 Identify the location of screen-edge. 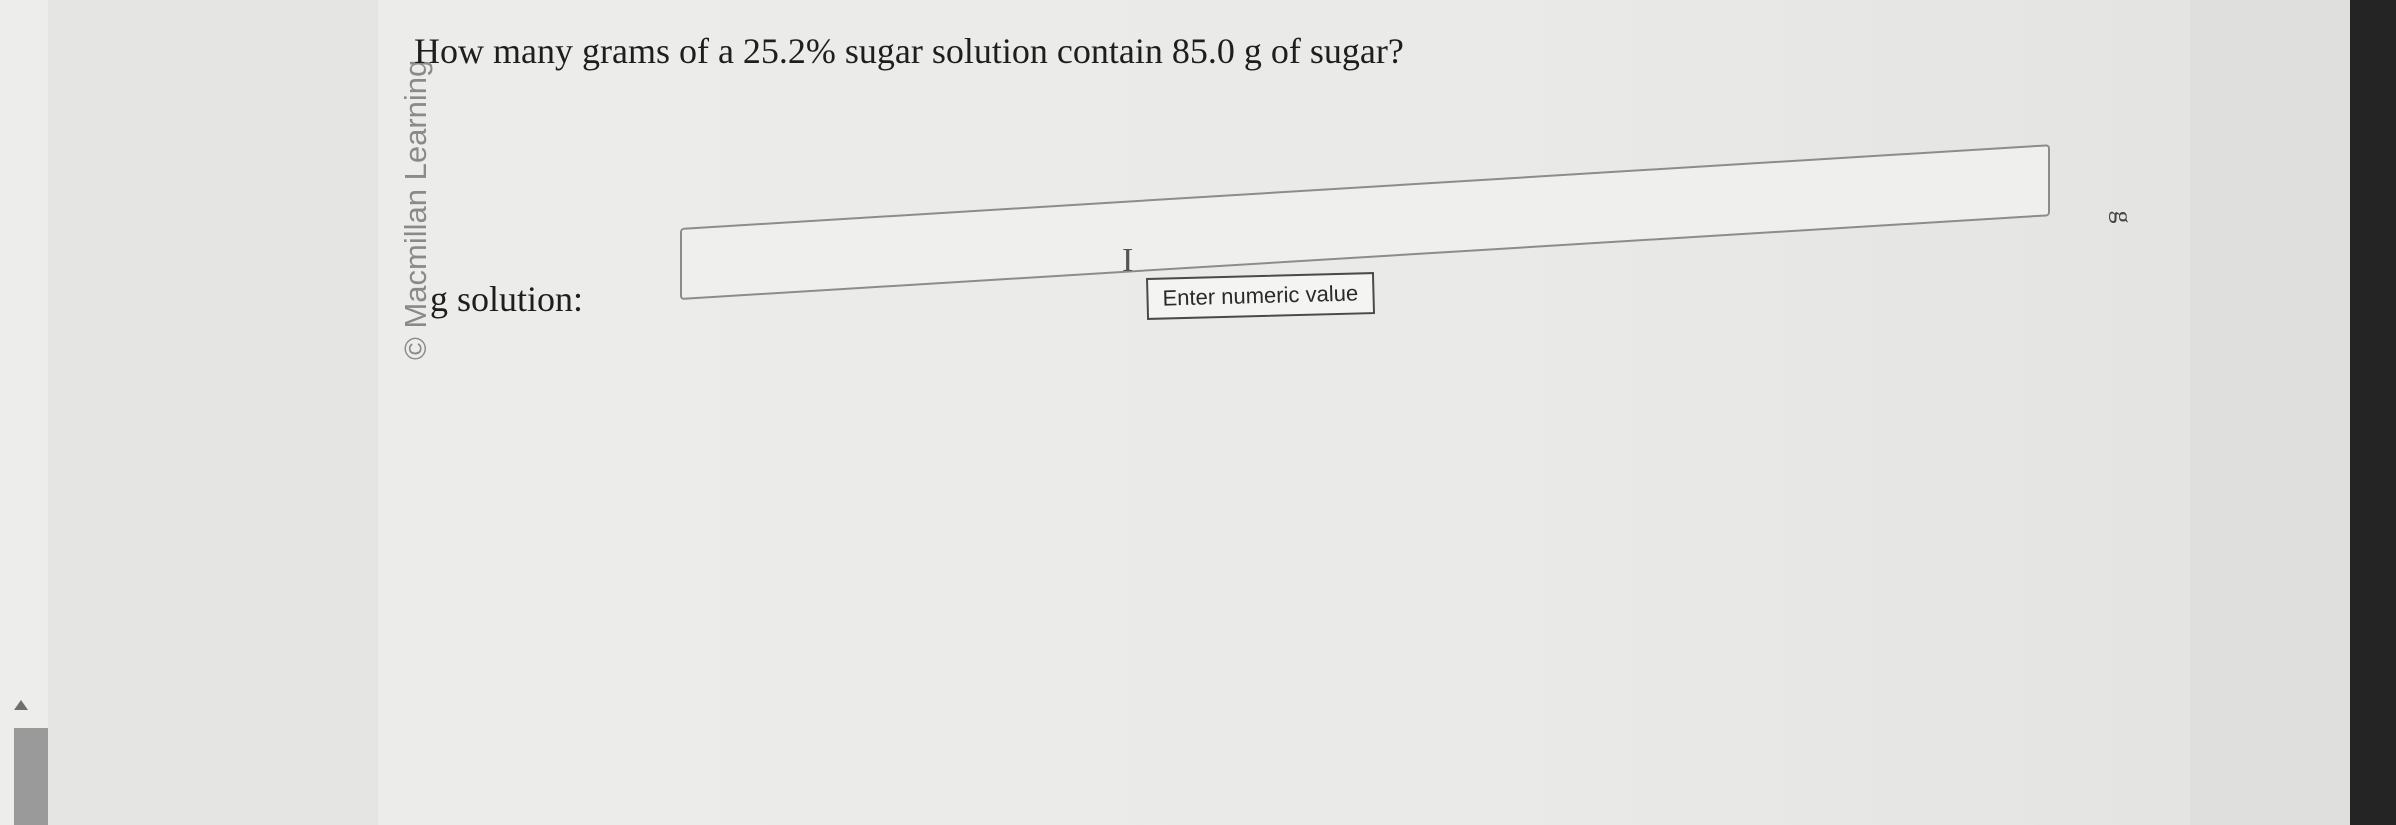
(2373, 412).